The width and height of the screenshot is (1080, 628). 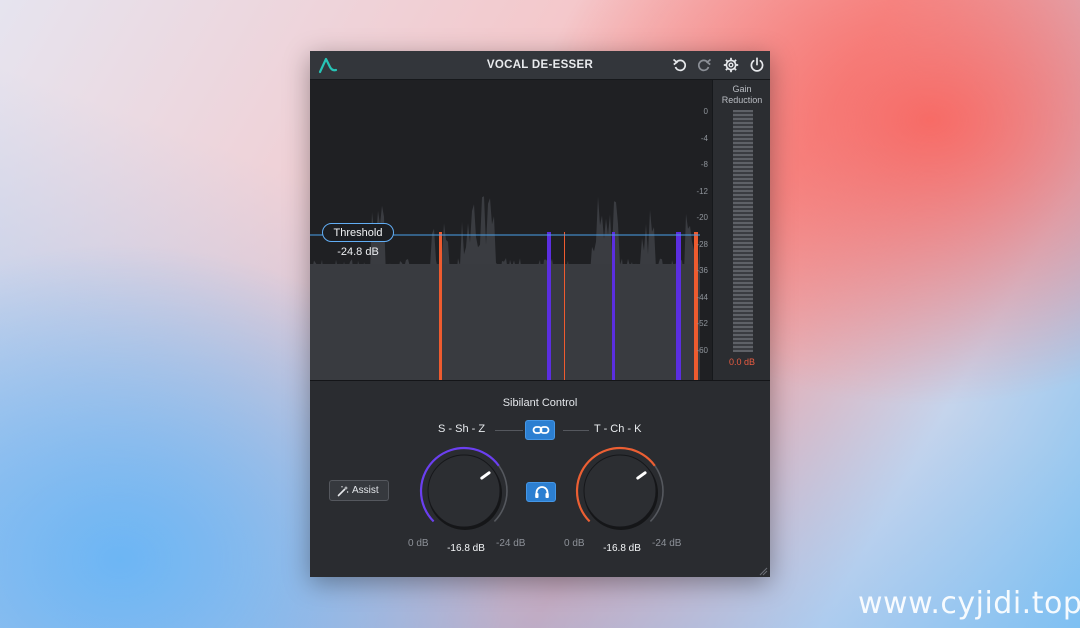 I want to click on meter-bar, so click(x=743, y=231).